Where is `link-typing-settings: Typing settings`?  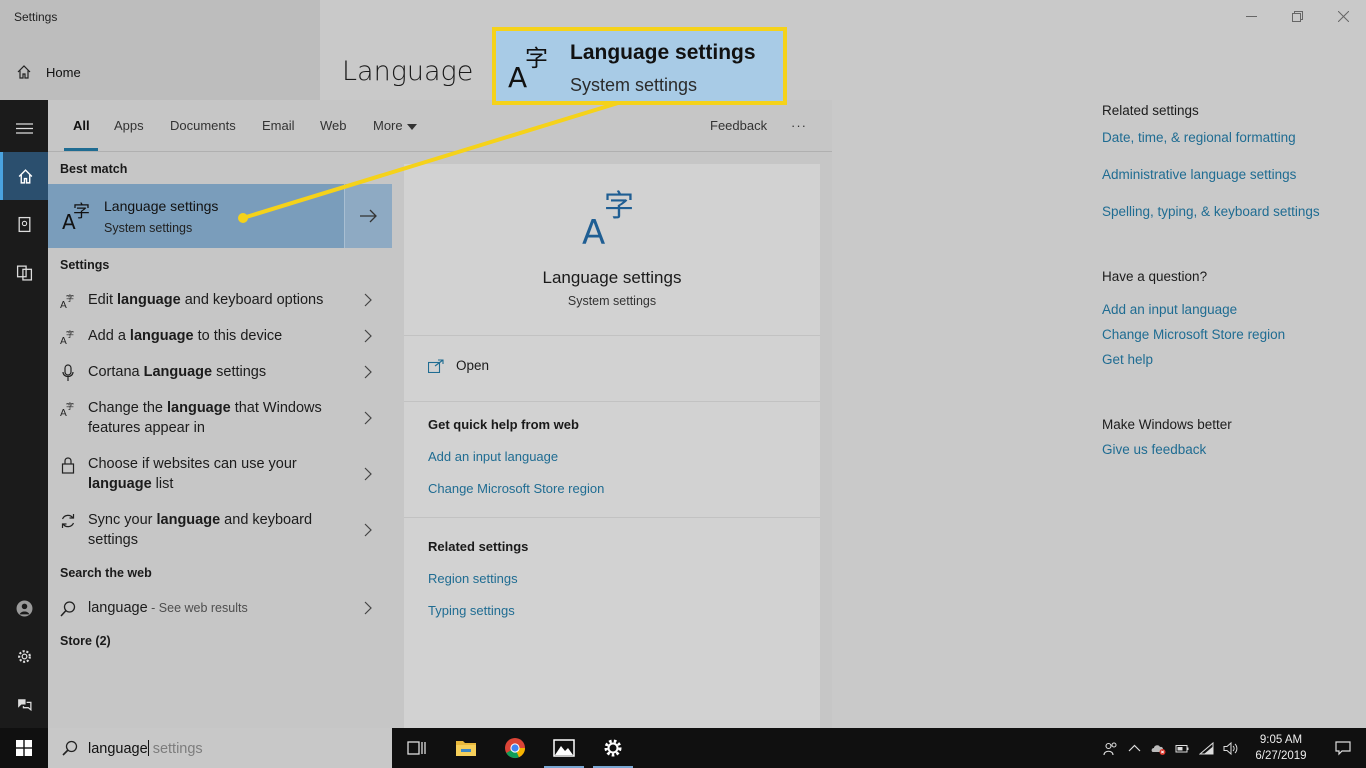
link-typing-settings: Typing settings is located at coordinates (471, 610).